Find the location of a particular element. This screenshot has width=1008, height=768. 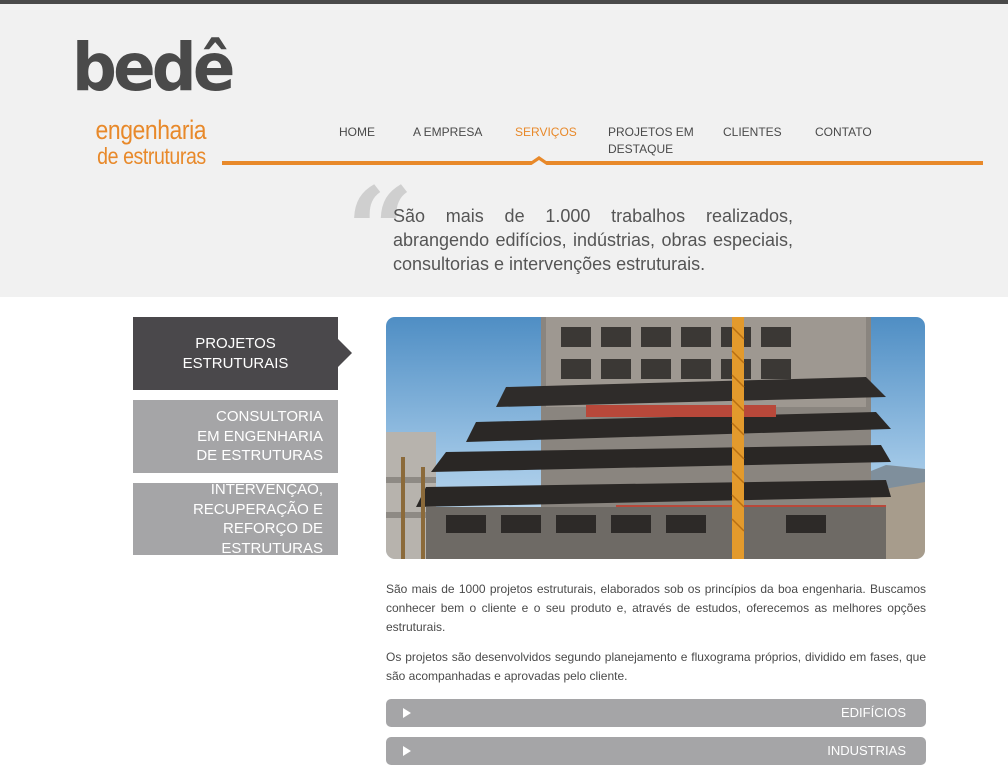

logo-wordmark: bedê is located at coordinates (153, 67).